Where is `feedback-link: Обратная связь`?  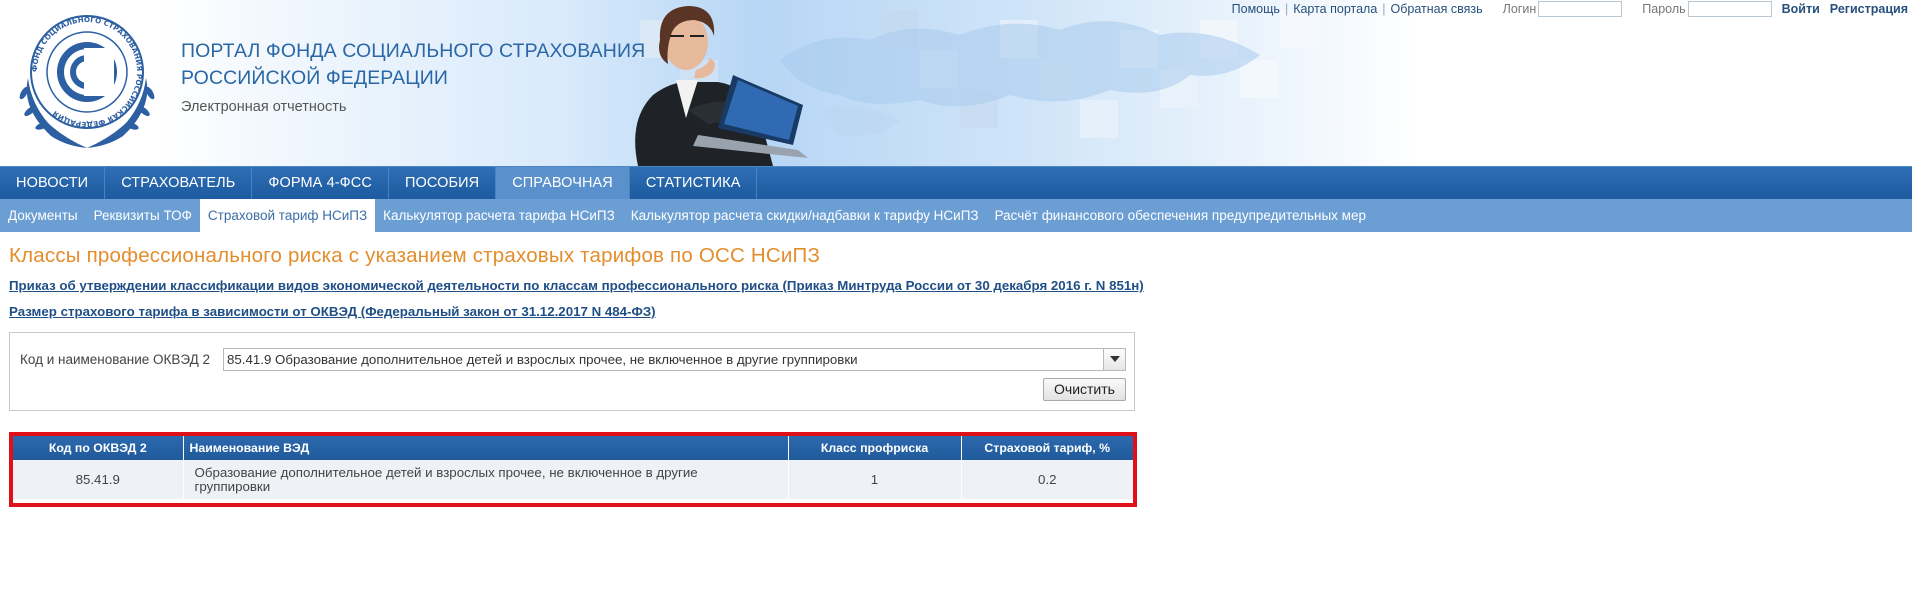 feedback-link: Обратная связь is located at coordinates (1437, 9).